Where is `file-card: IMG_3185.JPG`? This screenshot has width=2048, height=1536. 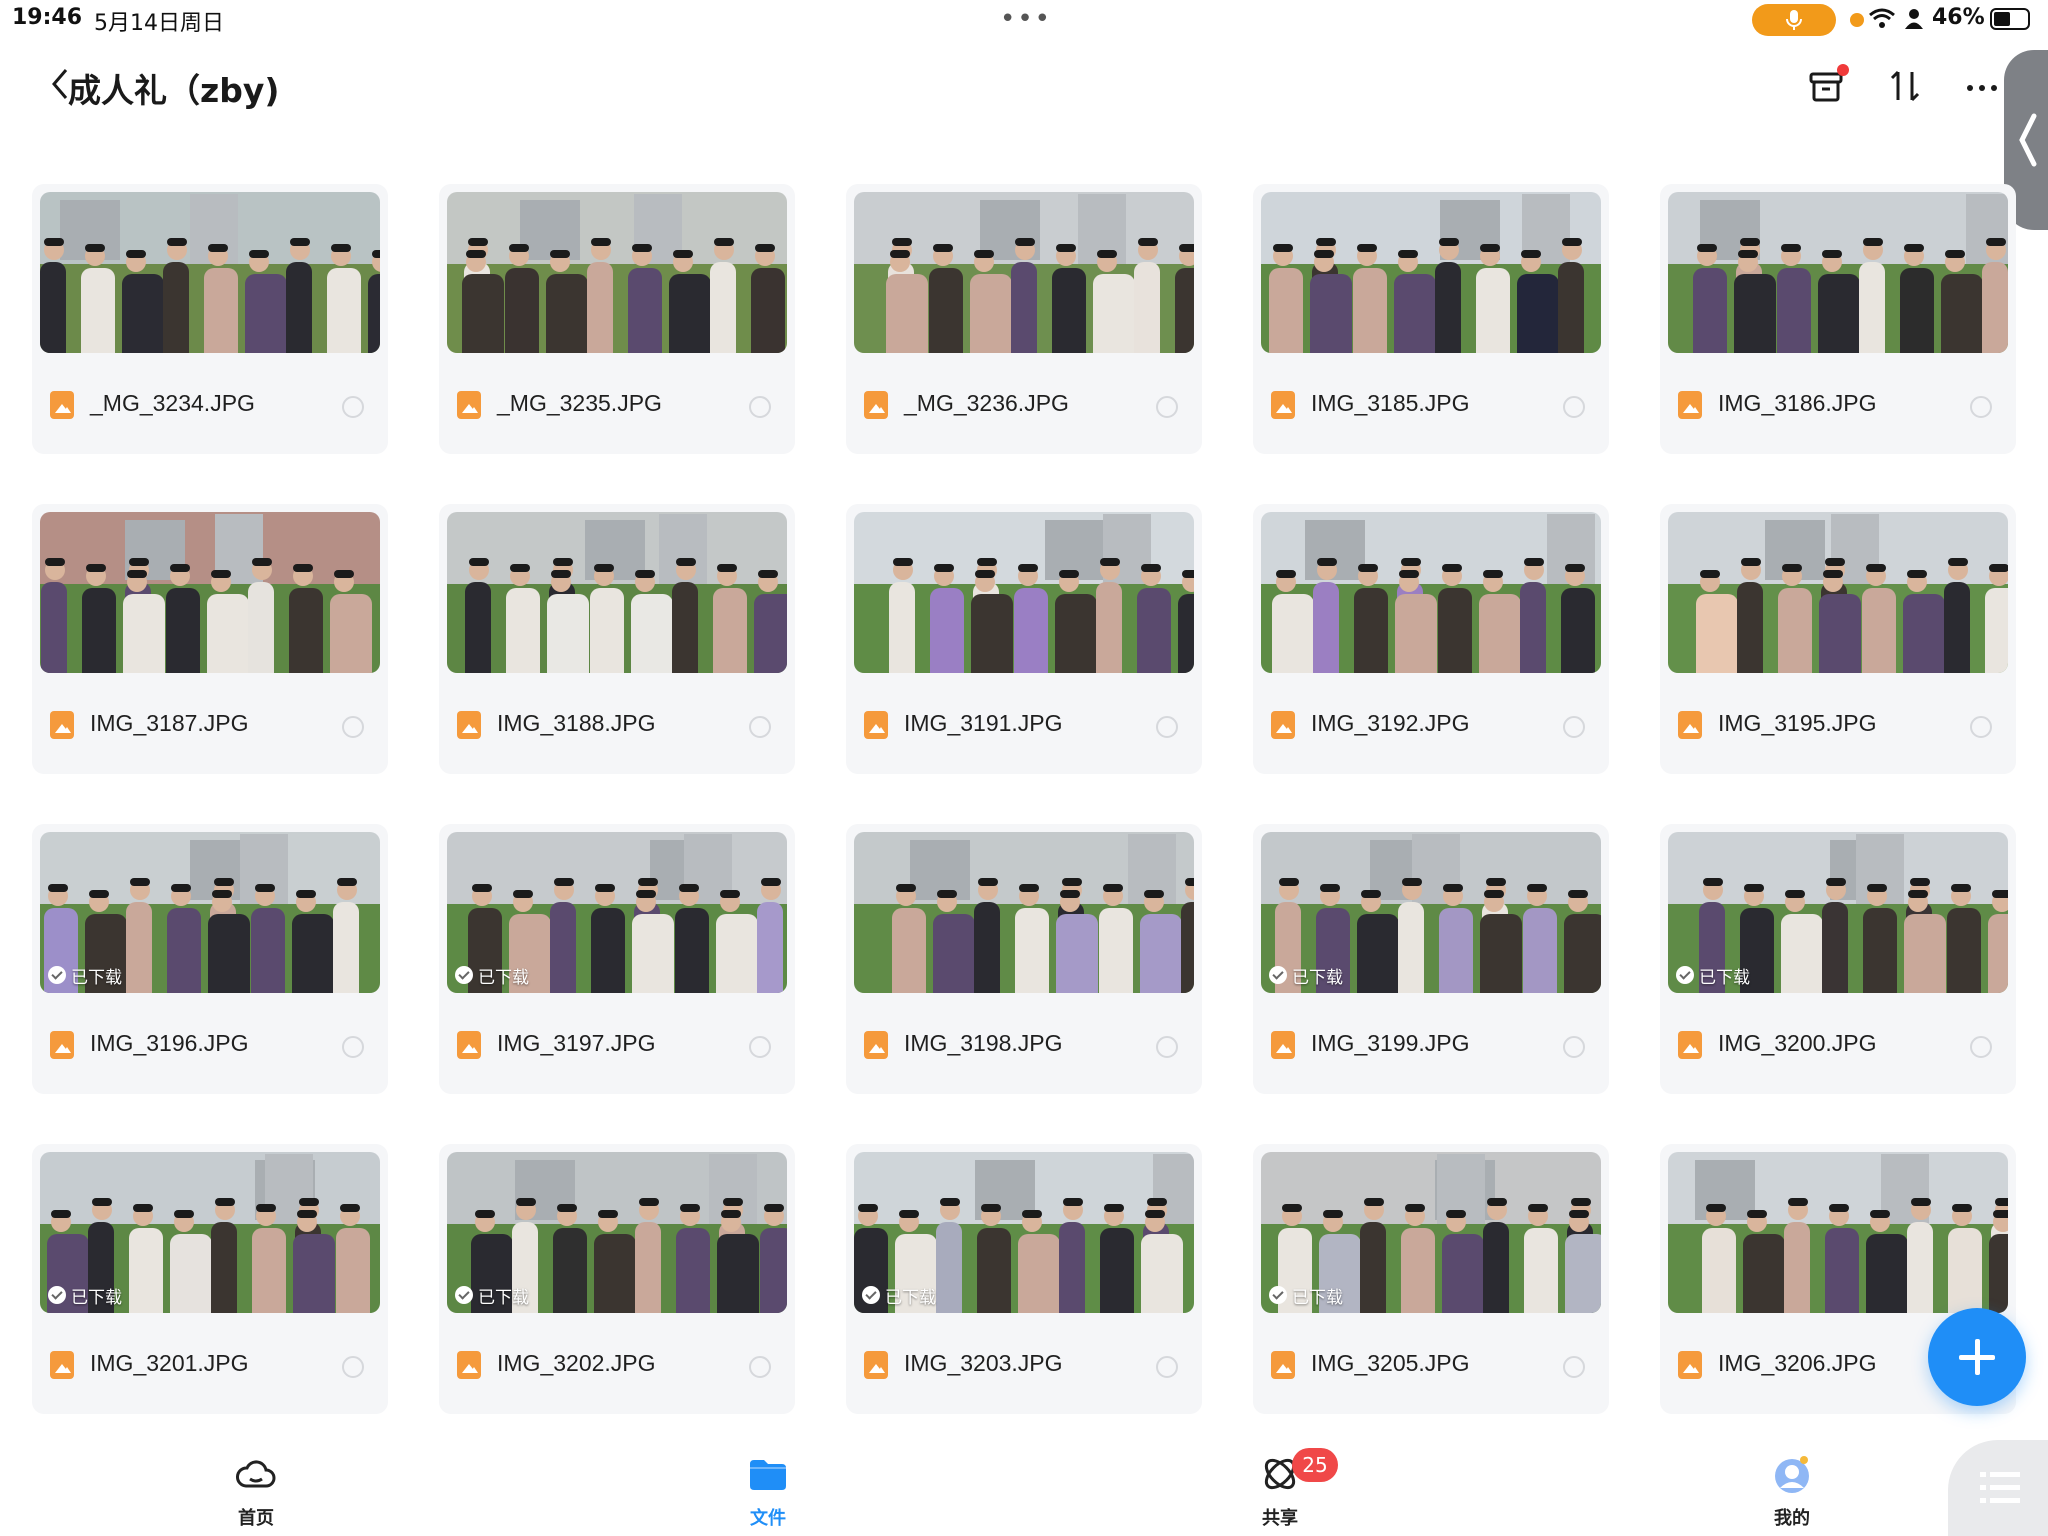
file-card: IMG_3185.JPG is located at coordinates (1431, 319).